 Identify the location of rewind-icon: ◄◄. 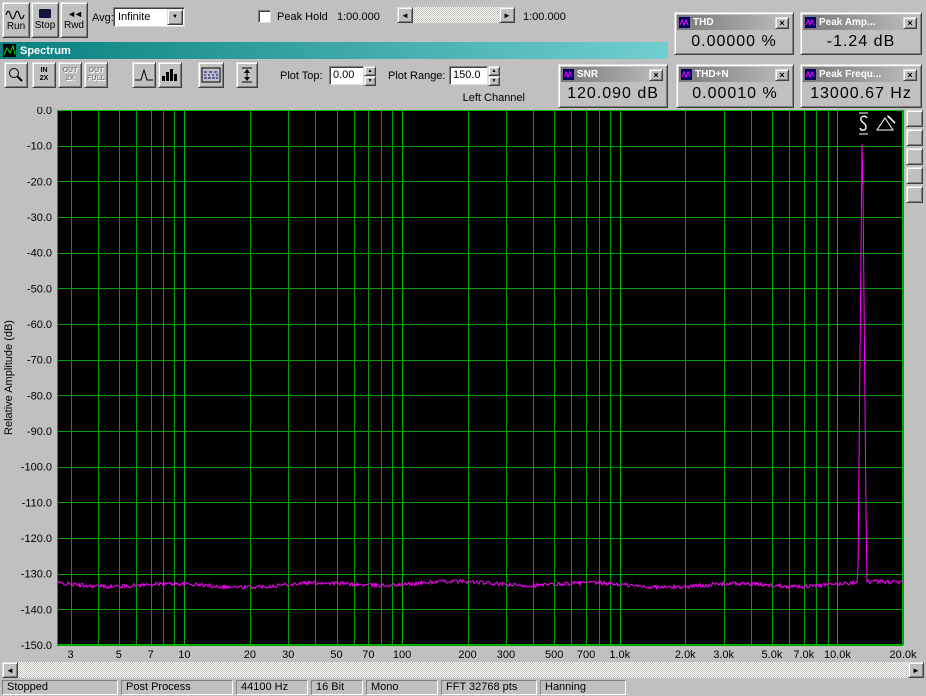
(75, 14).